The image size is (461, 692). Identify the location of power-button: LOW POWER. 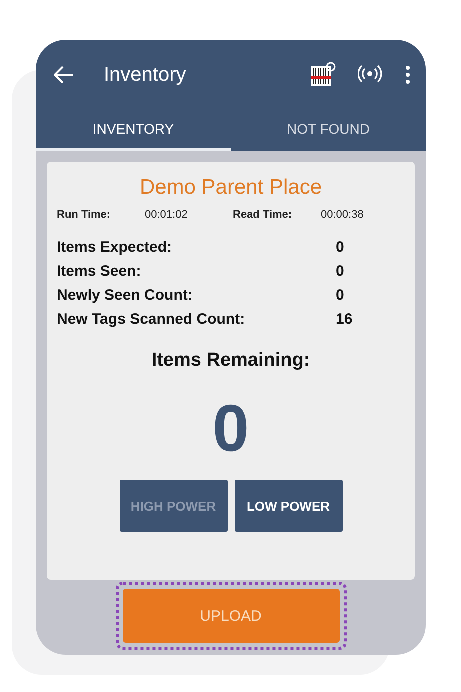
(288, 506).